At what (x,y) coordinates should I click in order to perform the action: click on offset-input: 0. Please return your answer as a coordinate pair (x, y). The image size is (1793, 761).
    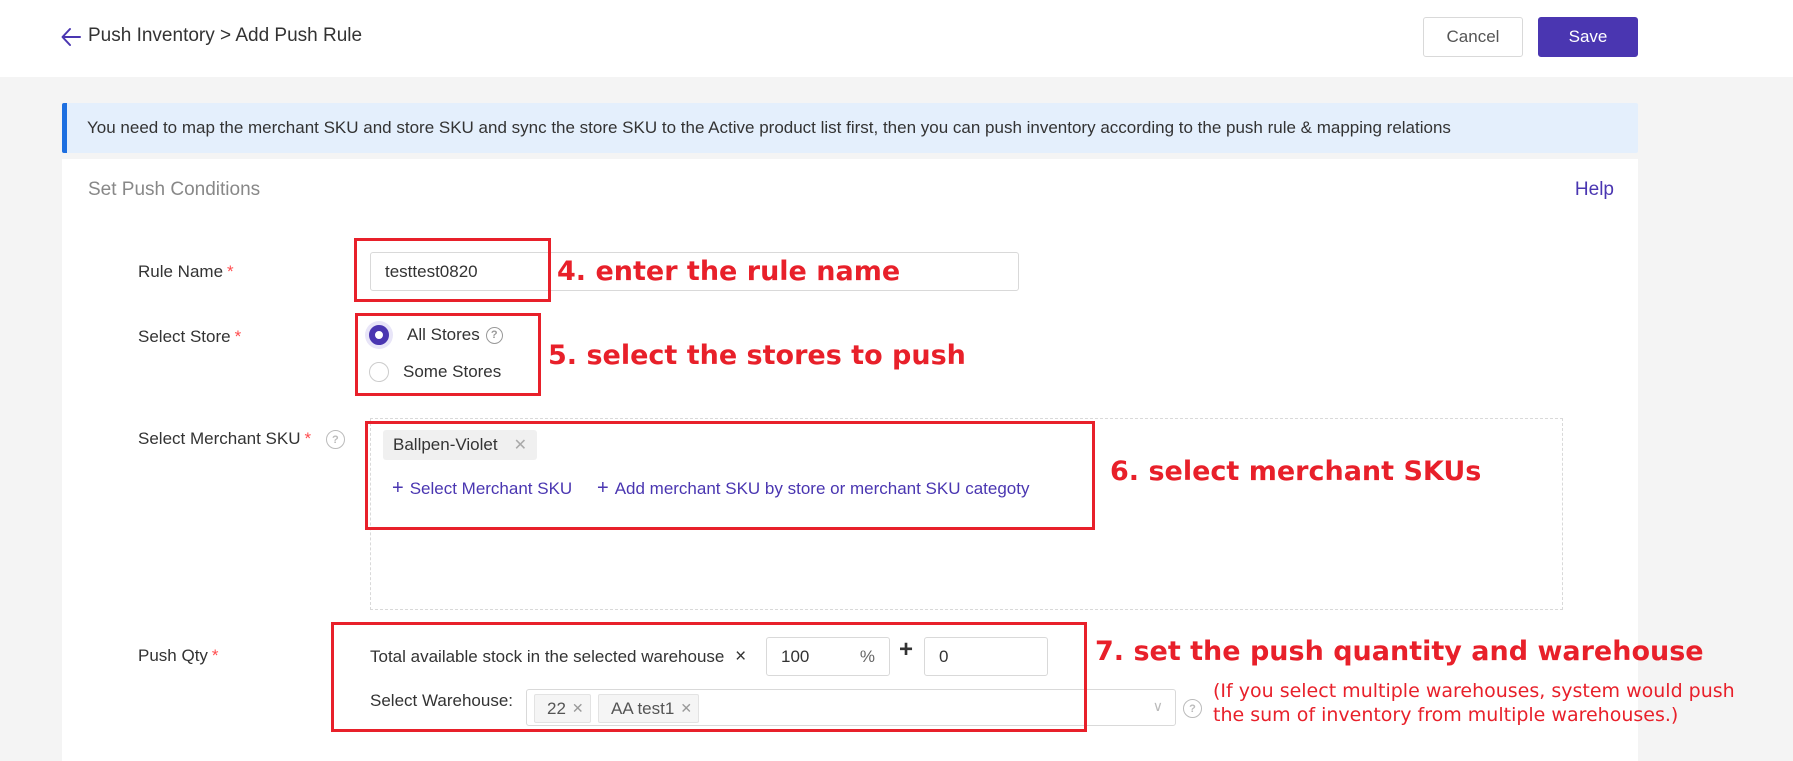
    Looking at the image, I should click on (986, 656).